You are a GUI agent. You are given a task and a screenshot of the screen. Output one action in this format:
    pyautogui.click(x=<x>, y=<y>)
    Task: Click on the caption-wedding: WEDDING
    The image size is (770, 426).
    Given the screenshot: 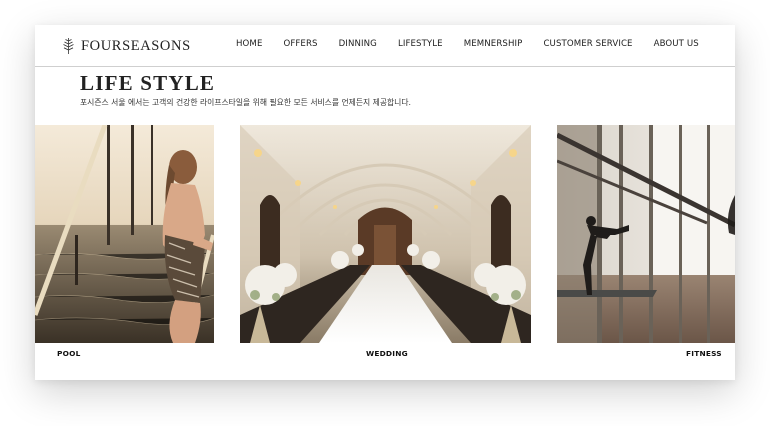 What is the action you would take?
    pyautogui.click(x=387, y=353)
    